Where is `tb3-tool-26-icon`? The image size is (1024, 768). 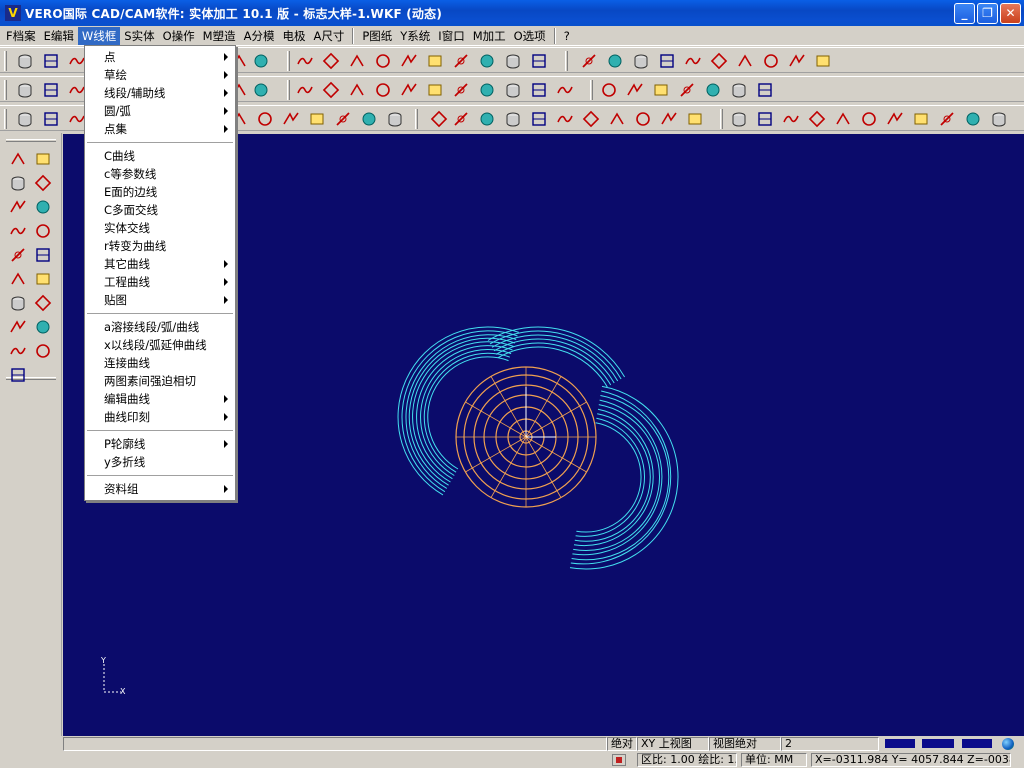 tb3-tool-26-icon is located at coordinates (765, 119).